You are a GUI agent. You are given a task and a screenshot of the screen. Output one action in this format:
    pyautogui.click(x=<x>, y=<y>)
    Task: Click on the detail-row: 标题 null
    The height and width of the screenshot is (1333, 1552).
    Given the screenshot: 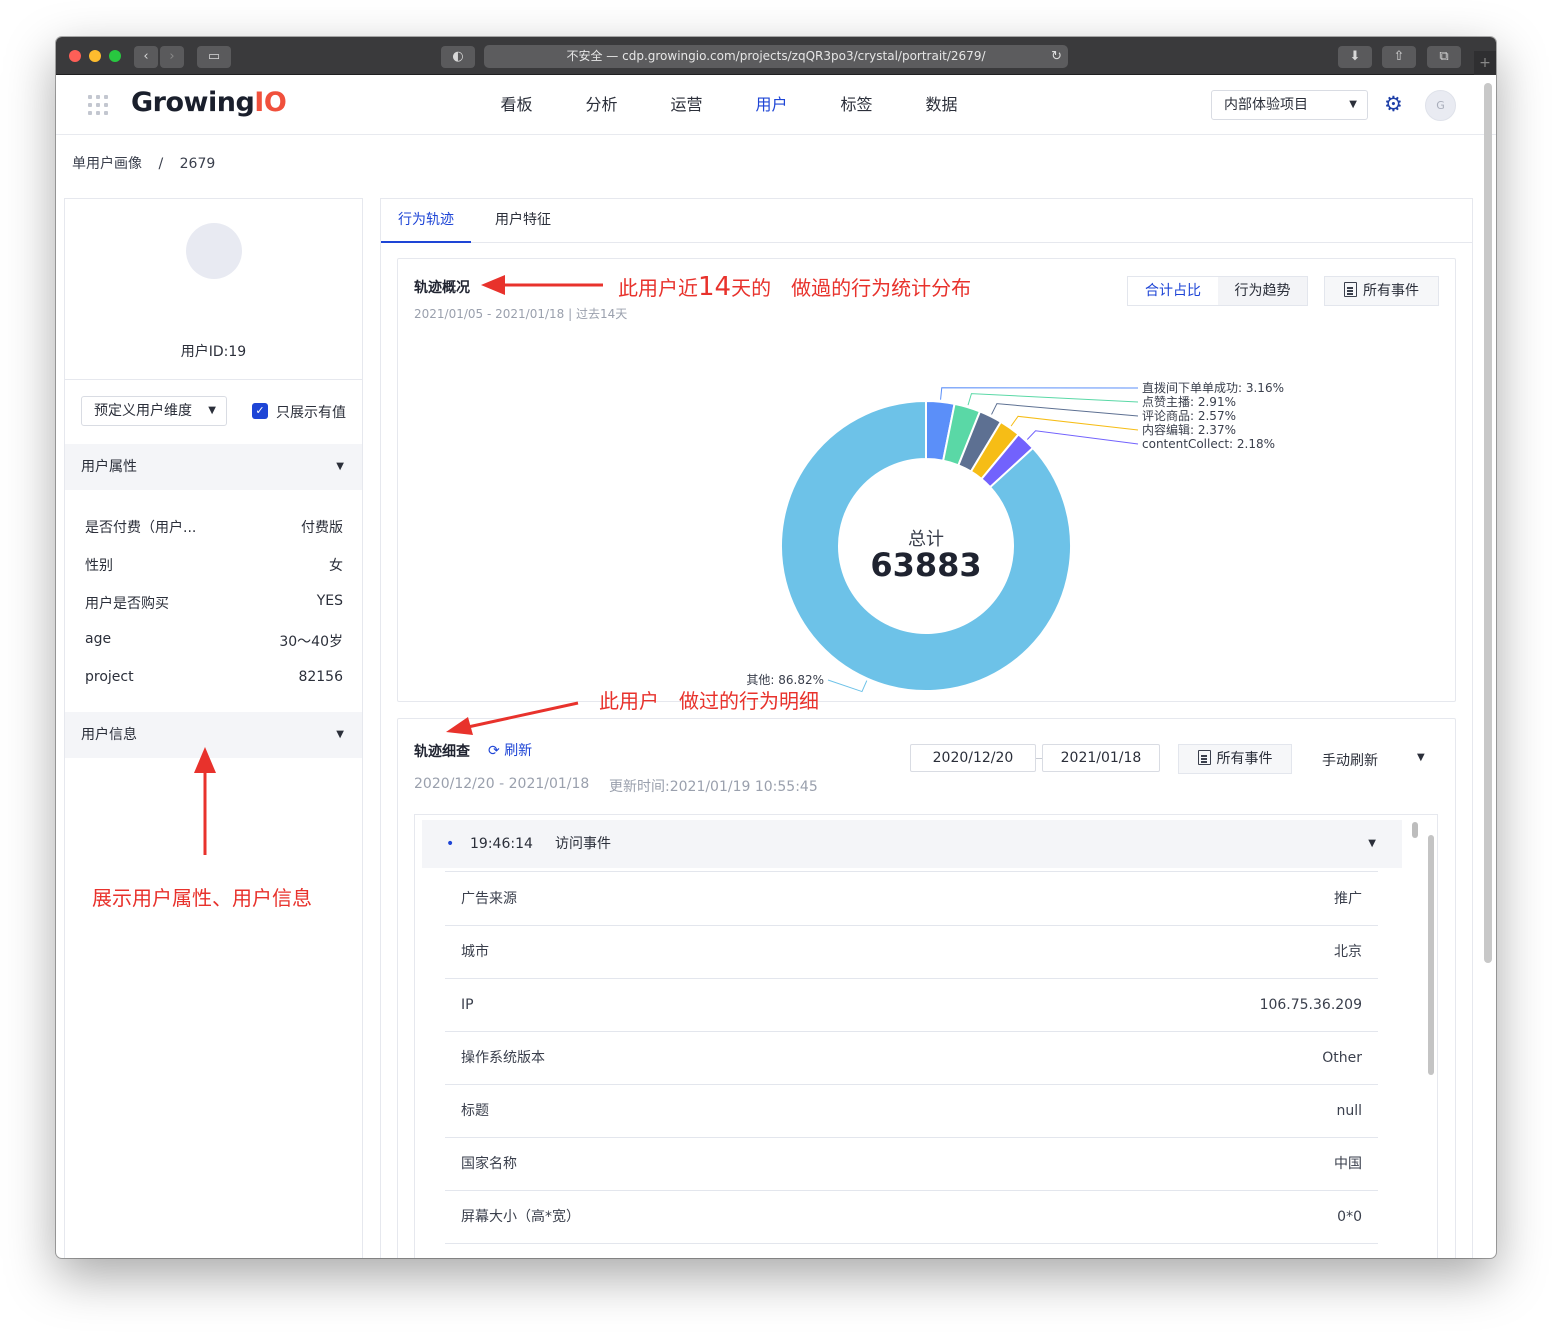 What is the action you would take?
    pyautogui.click(x=911, y=1111)
    